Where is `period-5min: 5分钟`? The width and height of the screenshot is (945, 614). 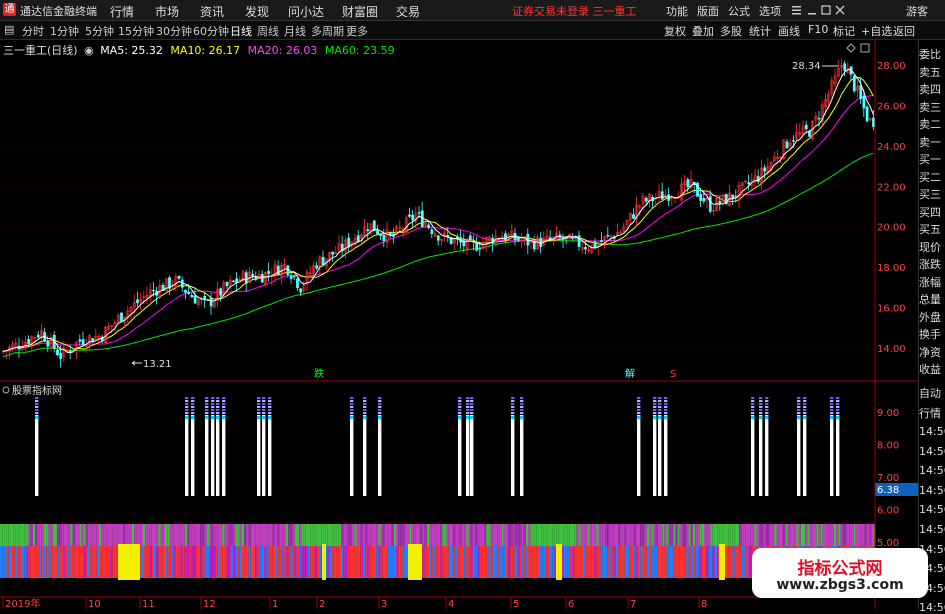
period-5min: 5分钟 is located at coordinates (99, 31).